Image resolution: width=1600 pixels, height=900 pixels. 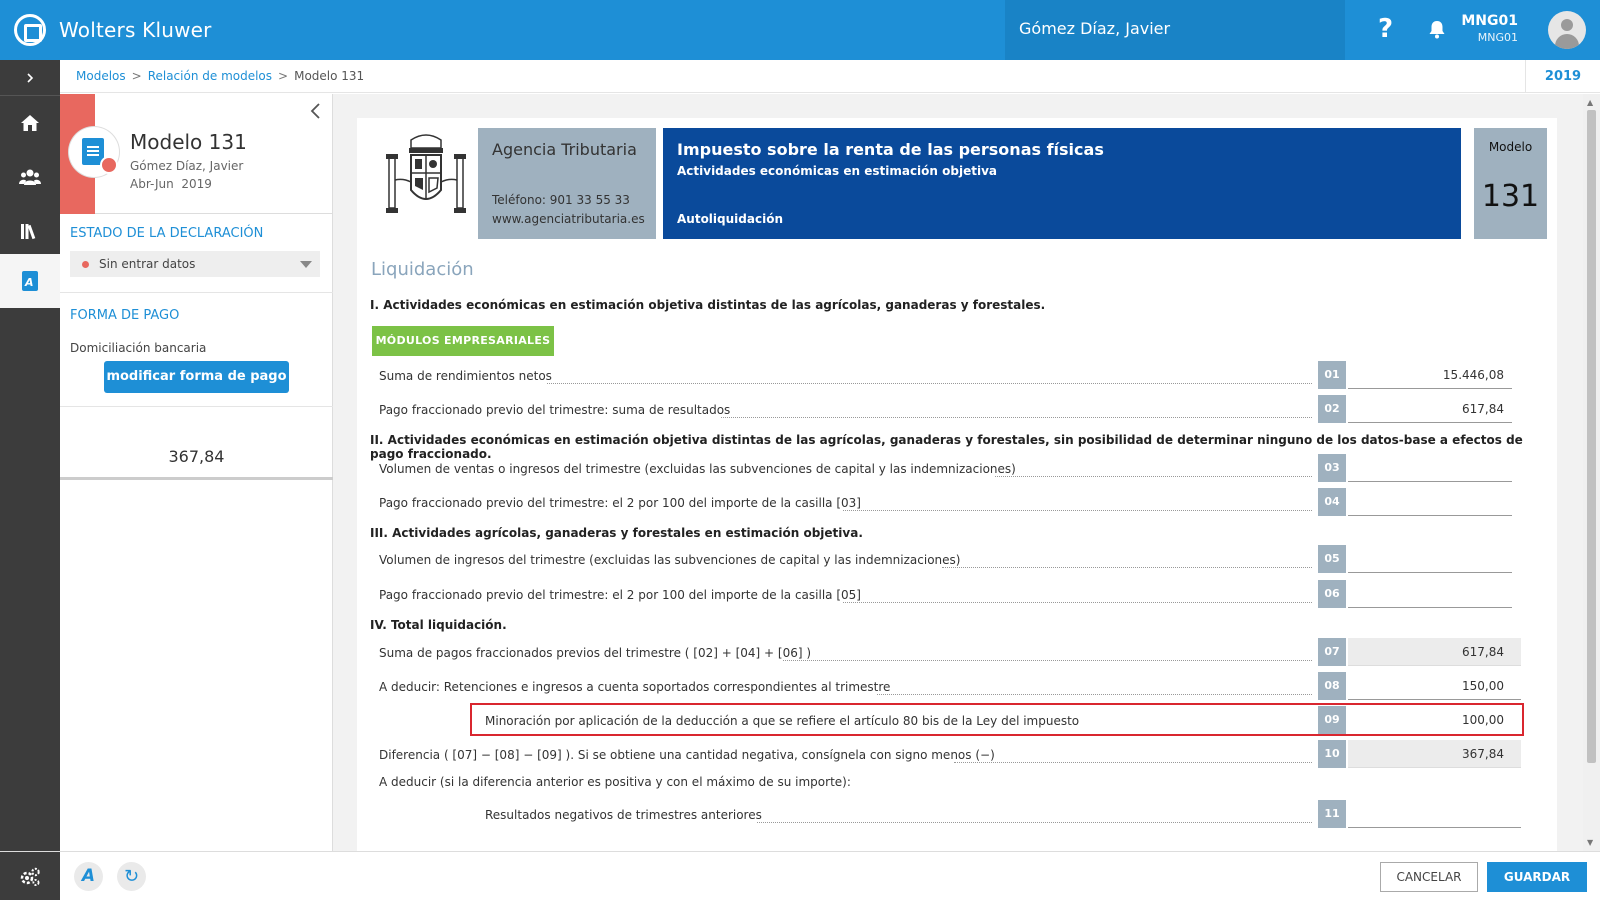 I want to click on box-06-input, so click(x=1430, y=594).